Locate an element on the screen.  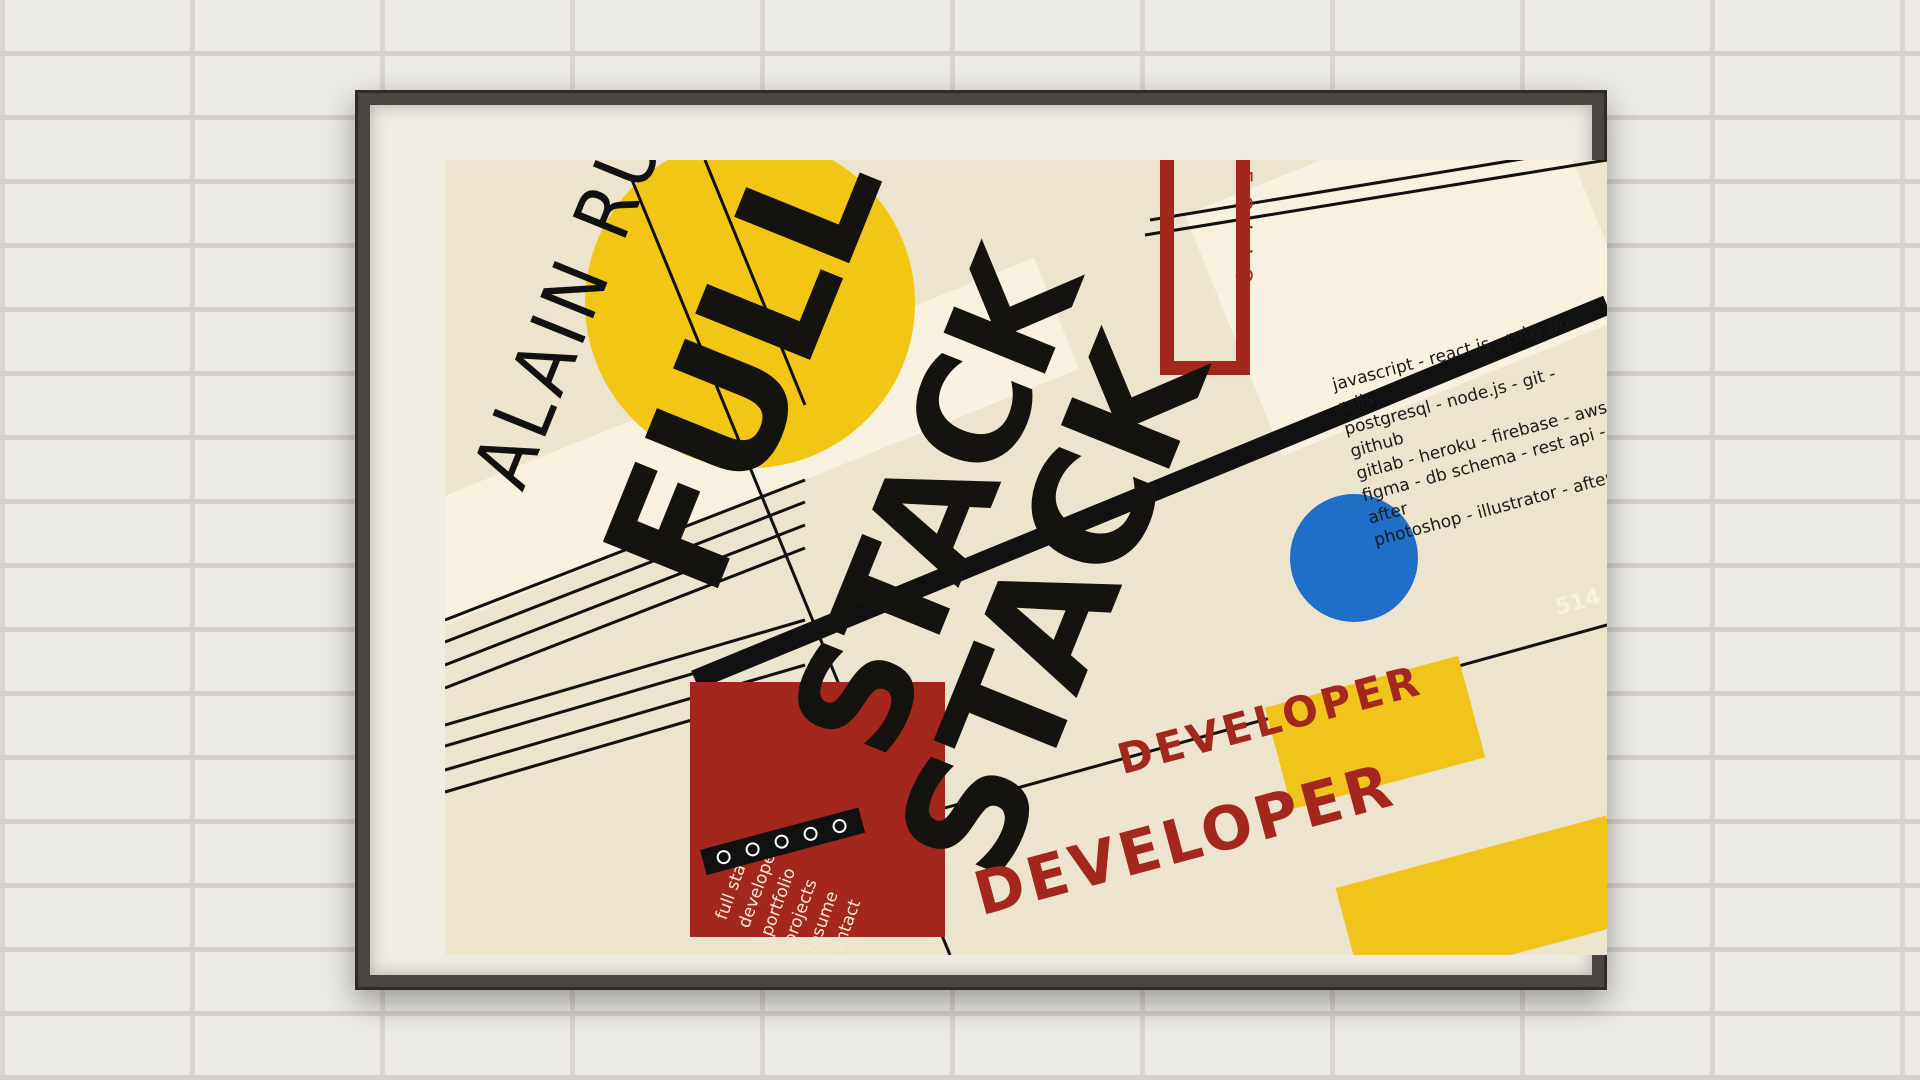
folio-label: FOLIO is located at coordinates (1242, 233).